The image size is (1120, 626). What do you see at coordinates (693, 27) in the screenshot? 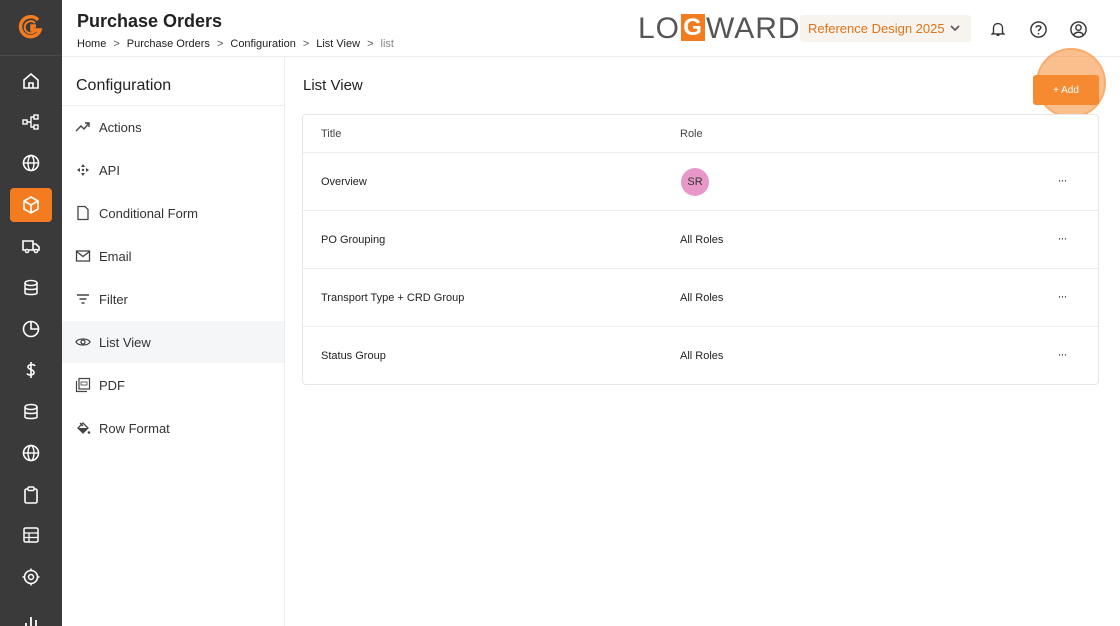
I see `brand-logo-g: G` at bounding box center [693, 27].